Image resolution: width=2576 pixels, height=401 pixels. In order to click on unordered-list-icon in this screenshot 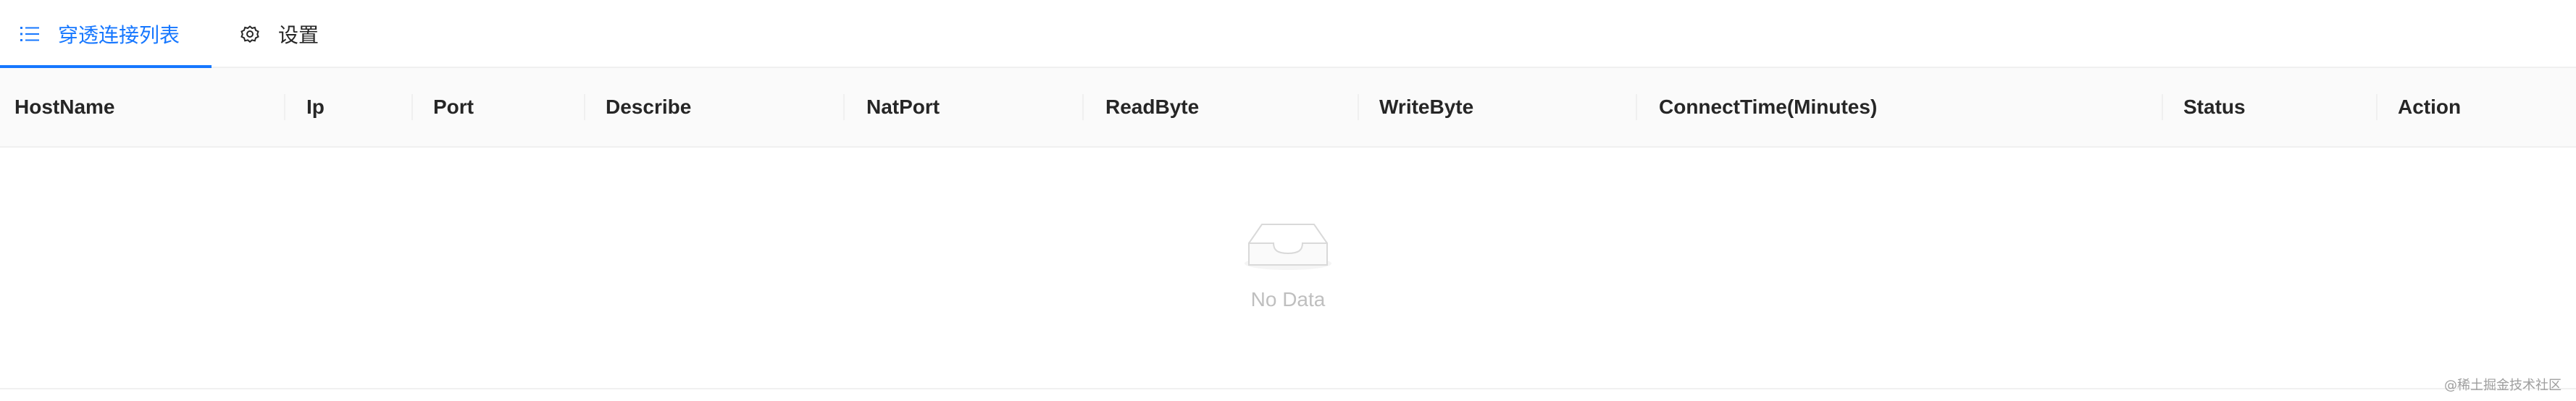, I will do `click(30, 34)`.